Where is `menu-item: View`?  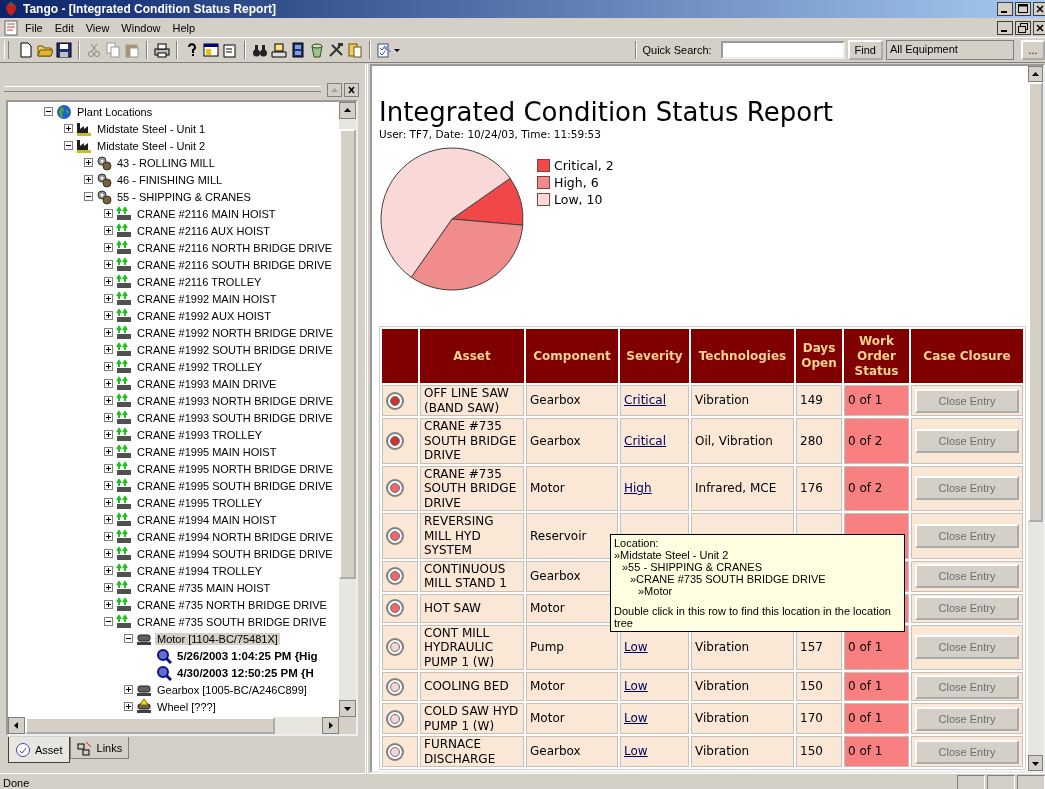 menu-item: View is located at coordinates (97, 27).